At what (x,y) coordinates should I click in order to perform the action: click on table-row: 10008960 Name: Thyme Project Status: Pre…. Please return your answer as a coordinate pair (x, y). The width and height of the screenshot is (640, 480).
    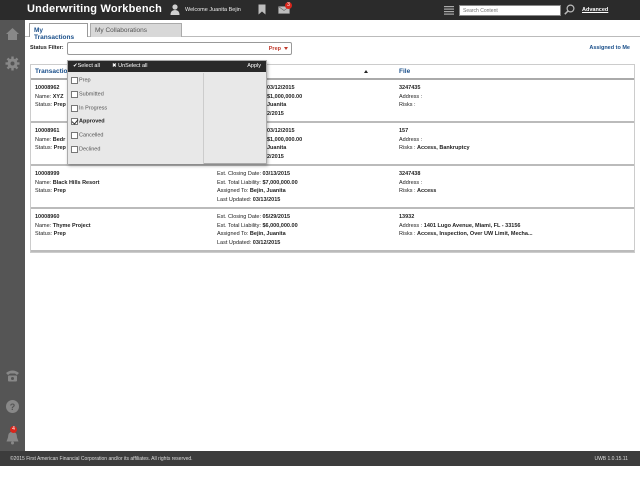
    Looking at the image, I should click on (332, 230).